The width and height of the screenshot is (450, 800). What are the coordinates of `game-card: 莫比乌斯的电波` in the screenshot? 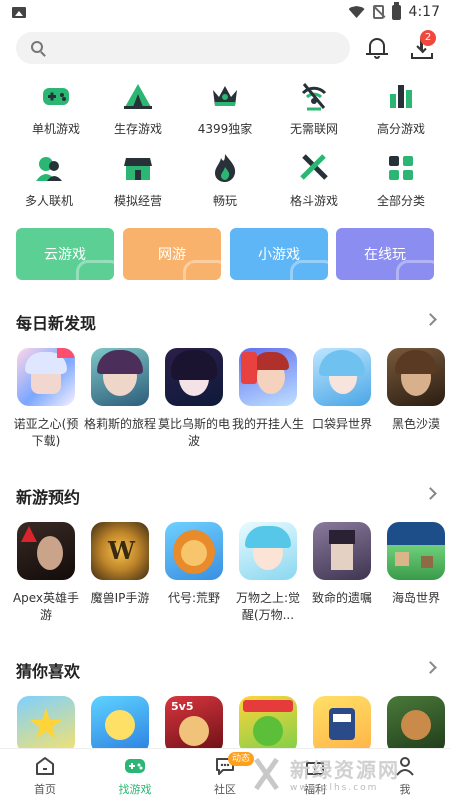 It's located at (194, 399).